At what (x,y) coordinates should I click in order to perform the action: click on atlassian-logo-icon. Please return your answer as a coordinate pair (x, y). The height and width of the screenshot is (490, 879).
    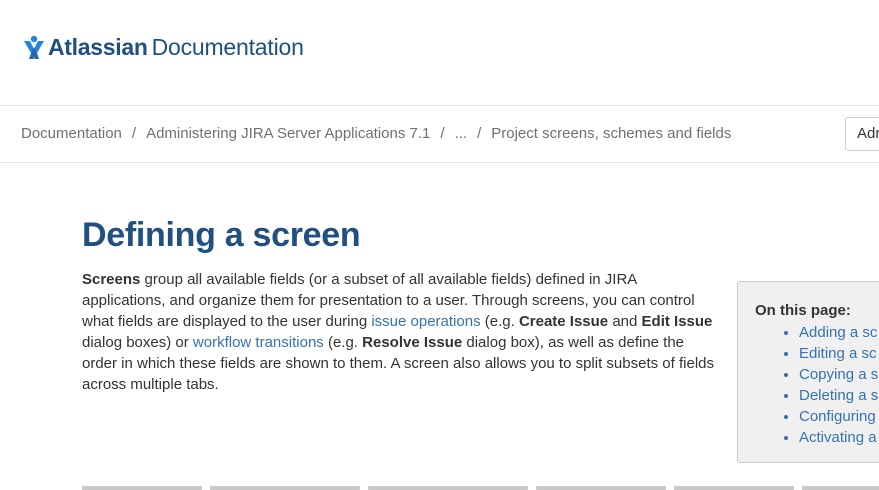
    Looking at the image, I should click on (34, 47).